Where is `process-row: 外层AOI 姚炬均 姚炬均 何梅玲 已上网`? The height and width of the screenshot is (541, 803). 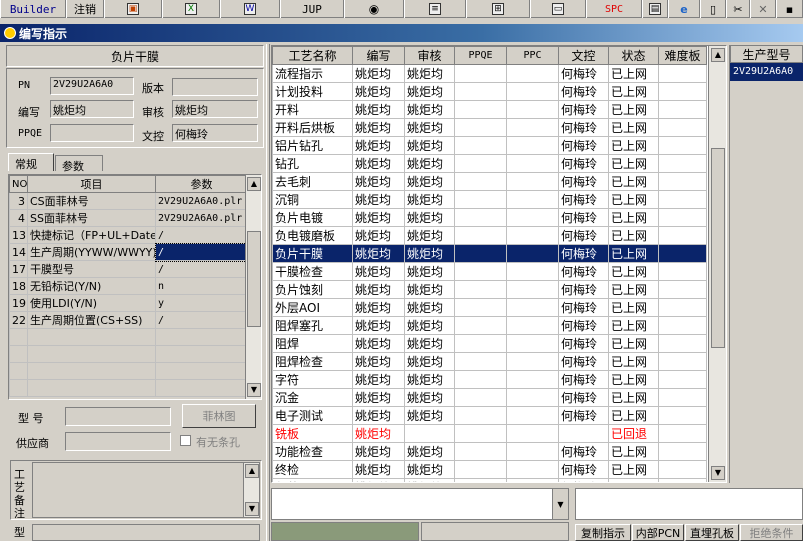
process-row: 外层AOI 姚炬均 姚炬均 何梅玲 已上网 is located at coordinates (489, 307).